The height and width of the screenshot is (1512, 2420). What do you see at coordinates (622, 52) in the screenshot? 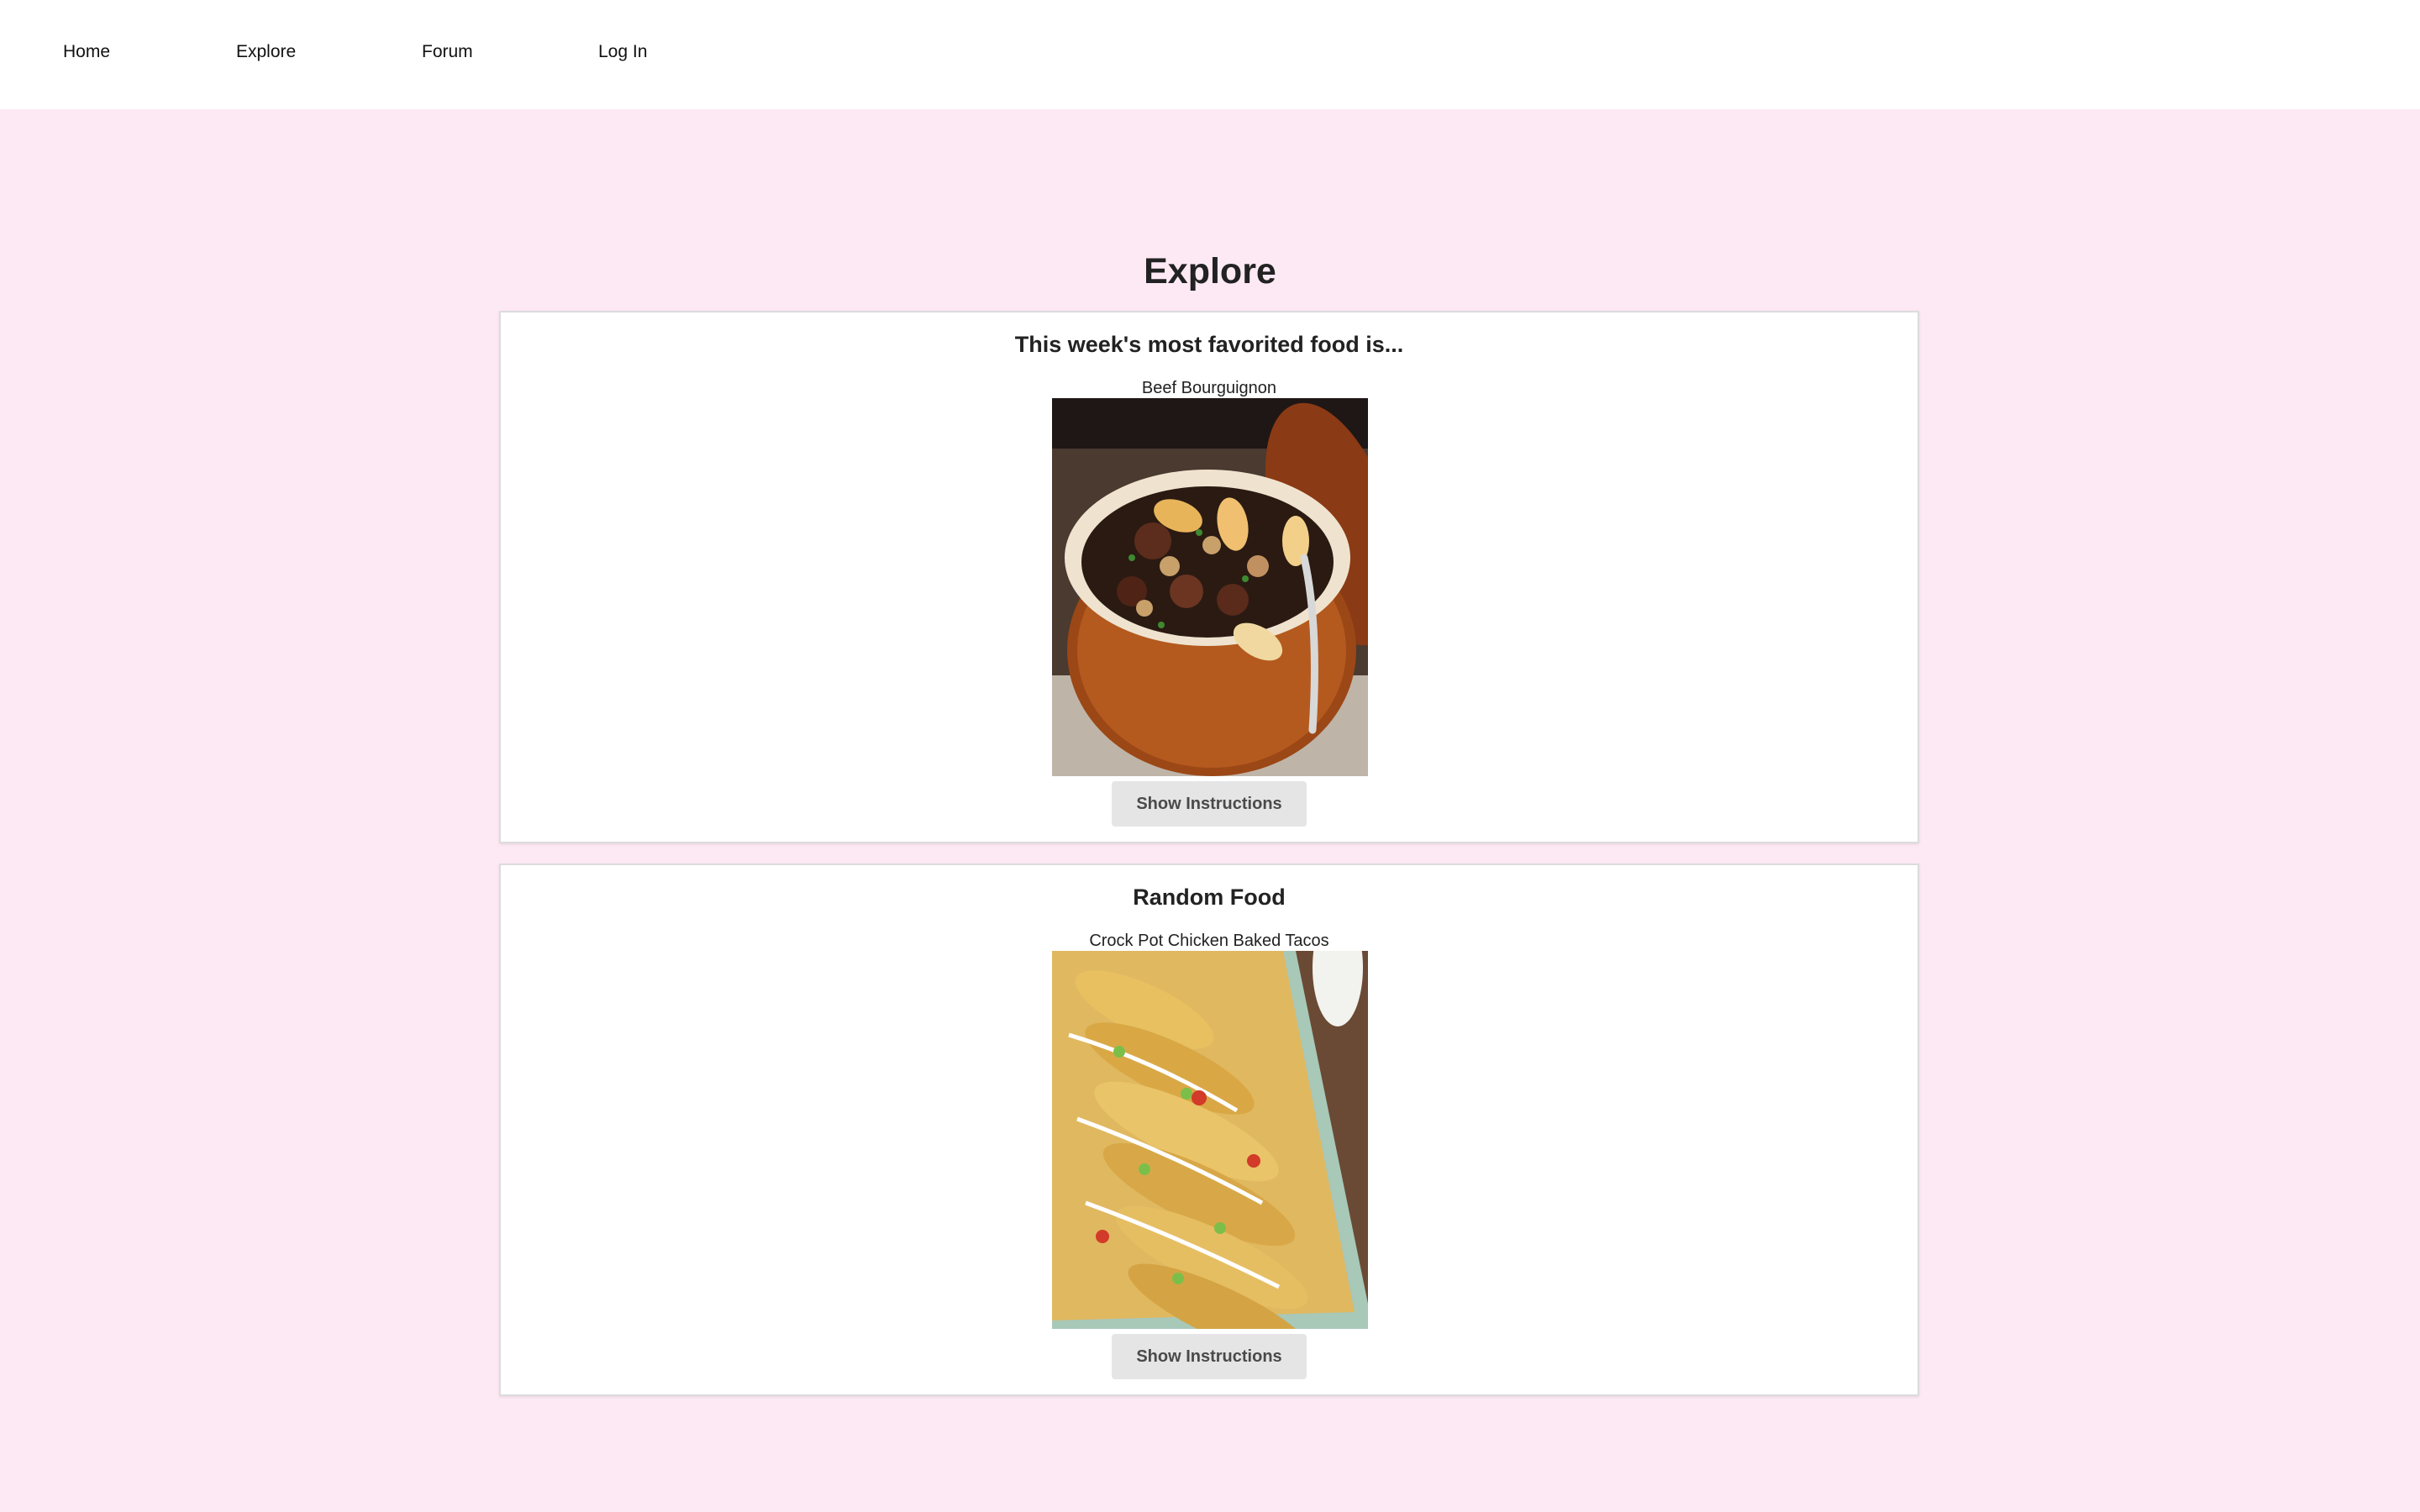
I see `nav-login-link: Log In` at bounding box center [622, 52].